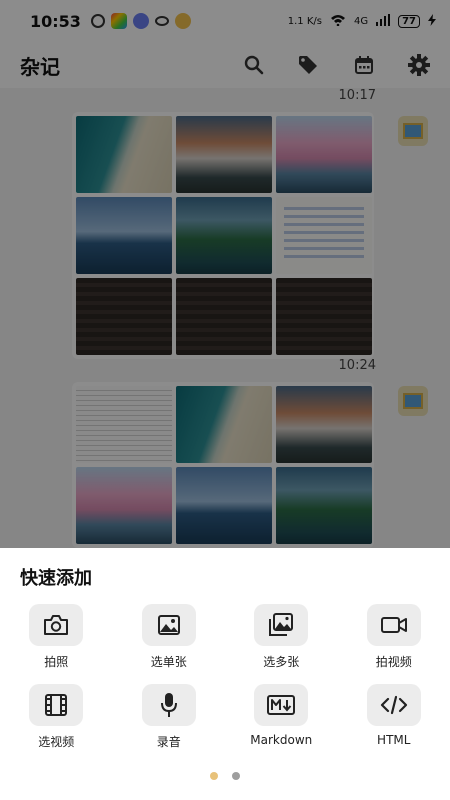 This screenshot has width=450, height=800. What do you see at coordinates (281, 625) in the screenshot?
I see `multi-image-icon` at bounding box center [281, 625].